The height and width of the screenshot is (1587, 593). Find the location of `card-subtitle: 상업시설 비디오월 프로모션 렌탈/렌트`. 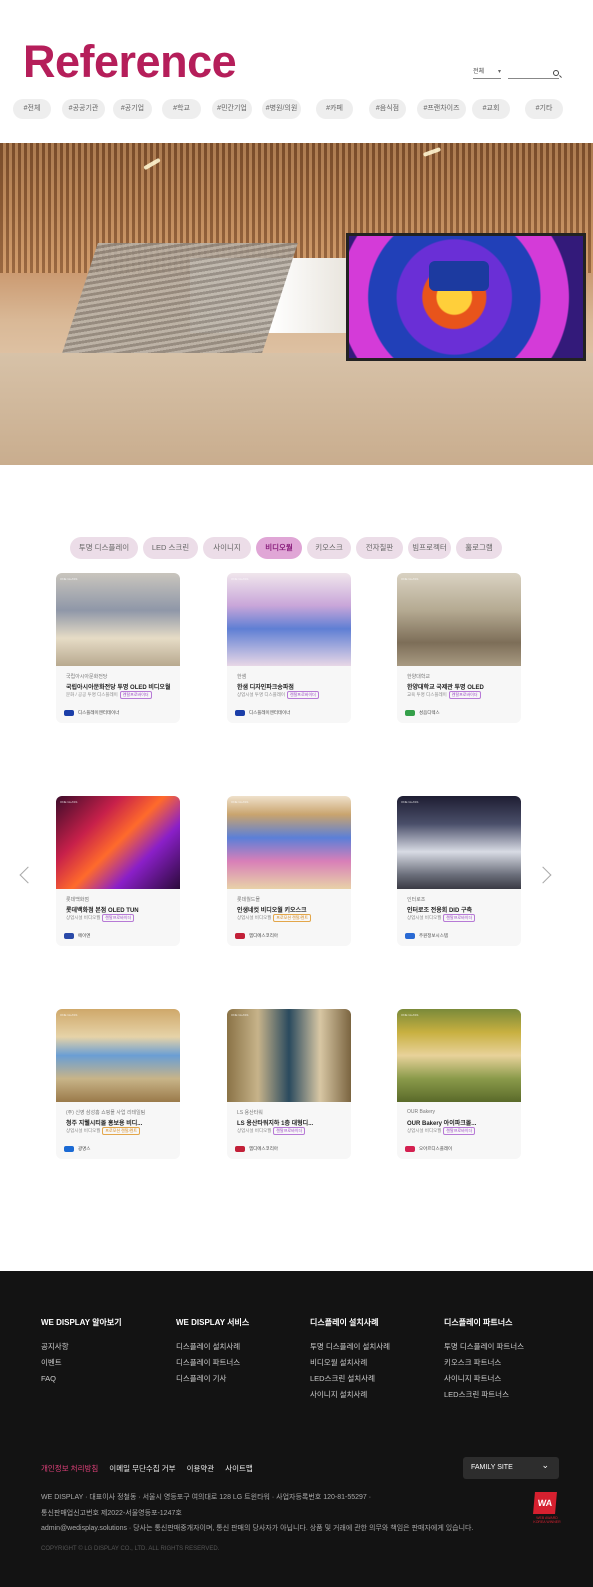

card-subtitle: 상업시설 비디오월 프로모션 렌탈/렌트 is located at coordinates (103, 1131).